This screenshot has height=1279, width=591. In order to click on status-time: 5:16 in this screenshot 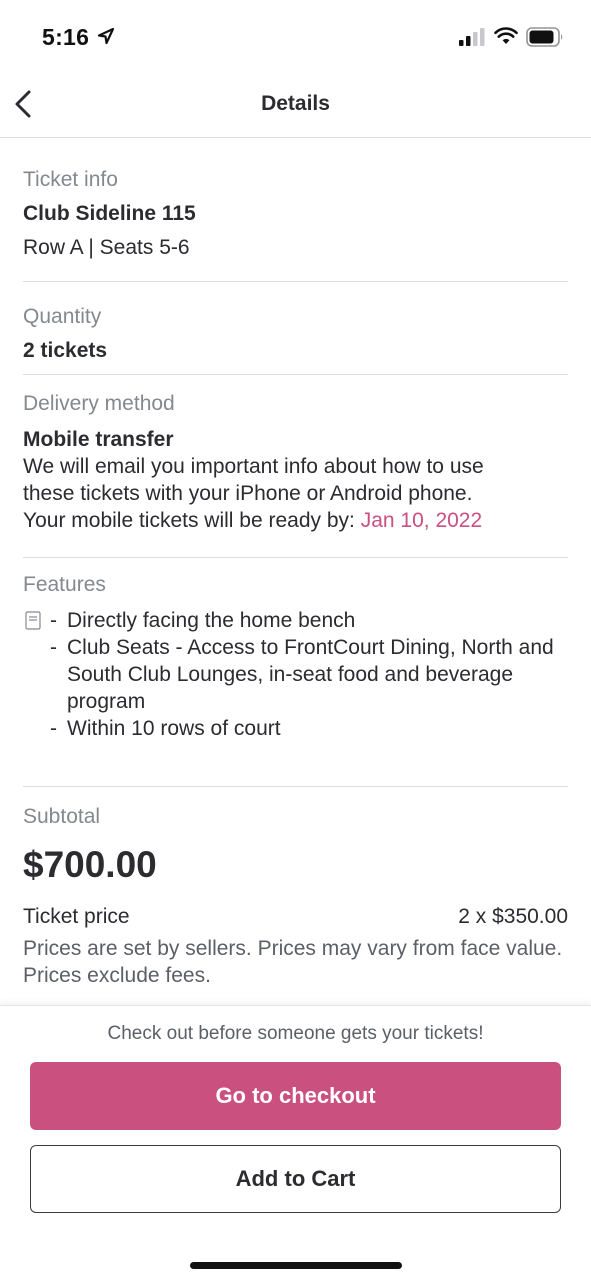, I will do `click(66, 37)`.